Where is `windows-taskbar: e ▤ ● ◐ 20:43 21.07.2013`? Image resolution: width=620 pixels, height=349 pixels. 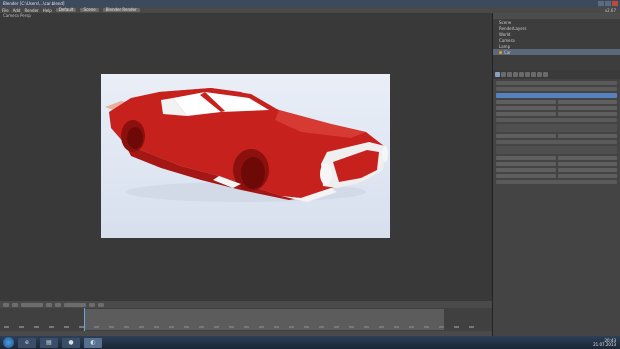 windows-taskbar: e ▤ ● ◐ 20:43 21.07.2013 is located at coordinates (310, 342).